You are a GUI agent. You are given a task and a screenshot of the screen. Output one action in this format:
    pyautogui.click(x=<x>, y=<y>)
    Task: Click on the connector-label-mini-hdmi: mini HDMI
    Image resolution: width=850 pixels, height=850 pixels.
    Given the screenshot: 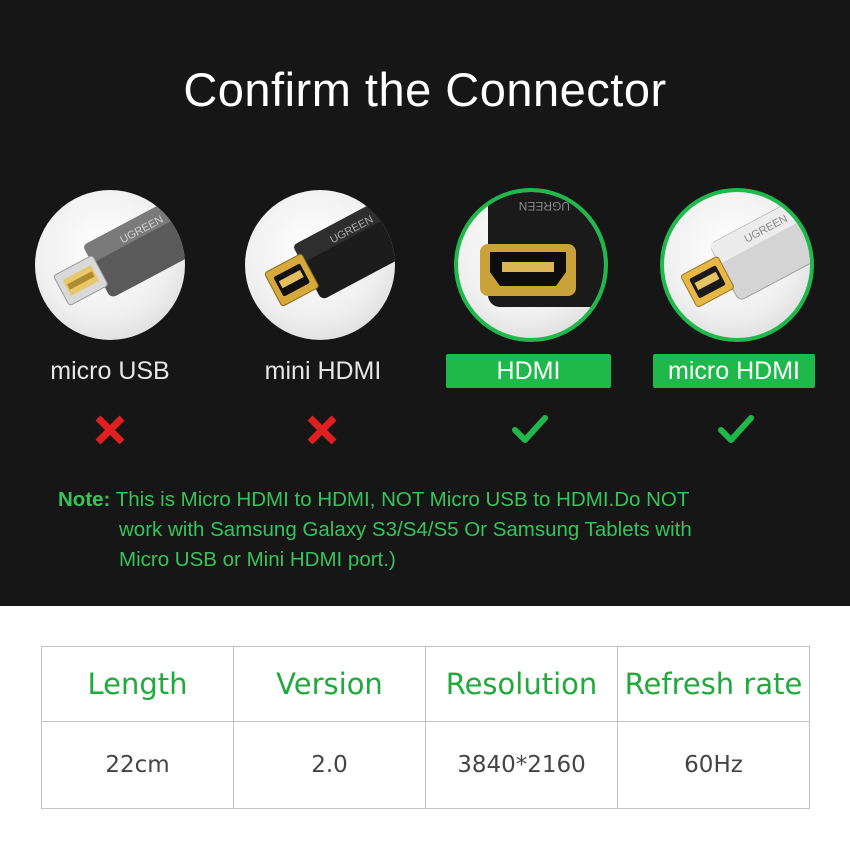 What is the action you would take?
    pyautogui.click(x=323, y=371)
    